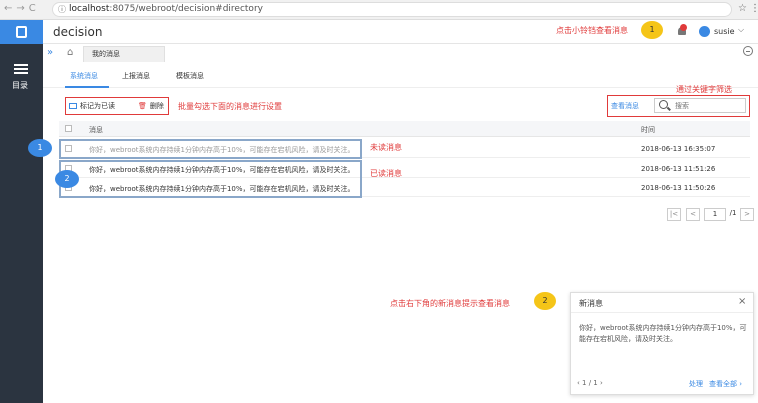 The image size is (758, 403). What do you see at coordinates (62, 9) in the screenshot?
I see `info-icon: ⓘ` at bounding box center [62, 9].